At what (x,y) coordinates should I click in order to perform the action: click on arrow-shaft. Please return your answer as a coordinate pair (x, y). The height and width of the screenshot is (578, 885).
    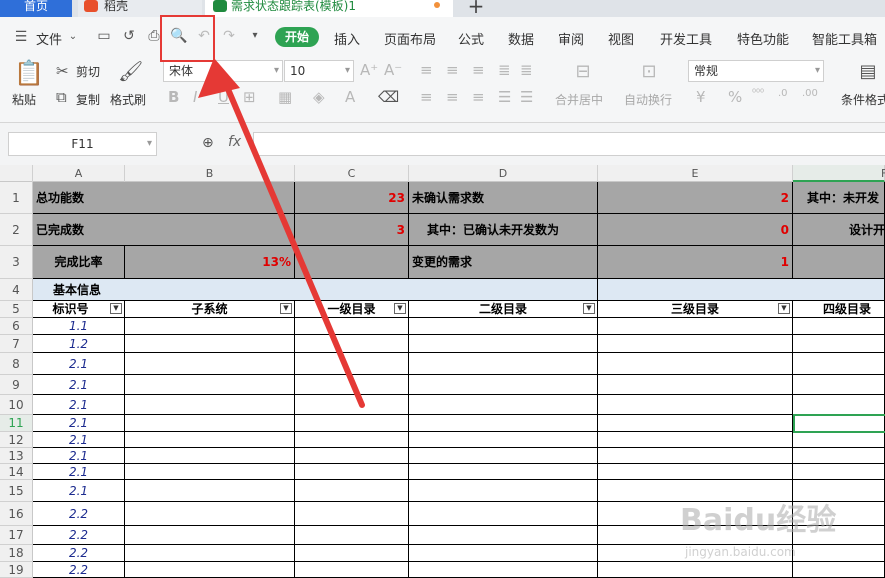
    Looking at the image, I should click on (293, 243).